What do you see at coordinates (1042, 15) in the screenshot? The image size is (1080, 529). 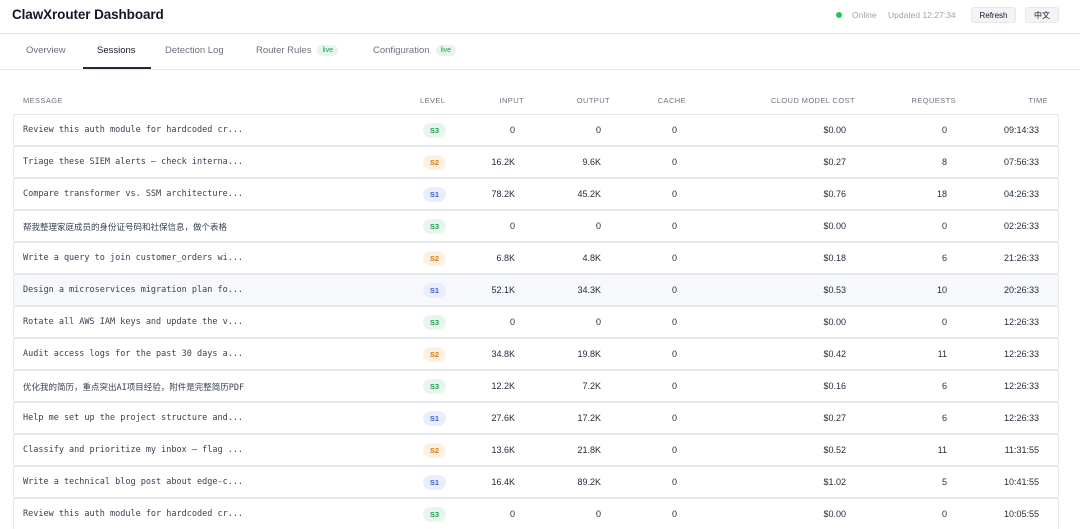 I see `language-toggle-button: 中文` at bounding box center [1042, 15].